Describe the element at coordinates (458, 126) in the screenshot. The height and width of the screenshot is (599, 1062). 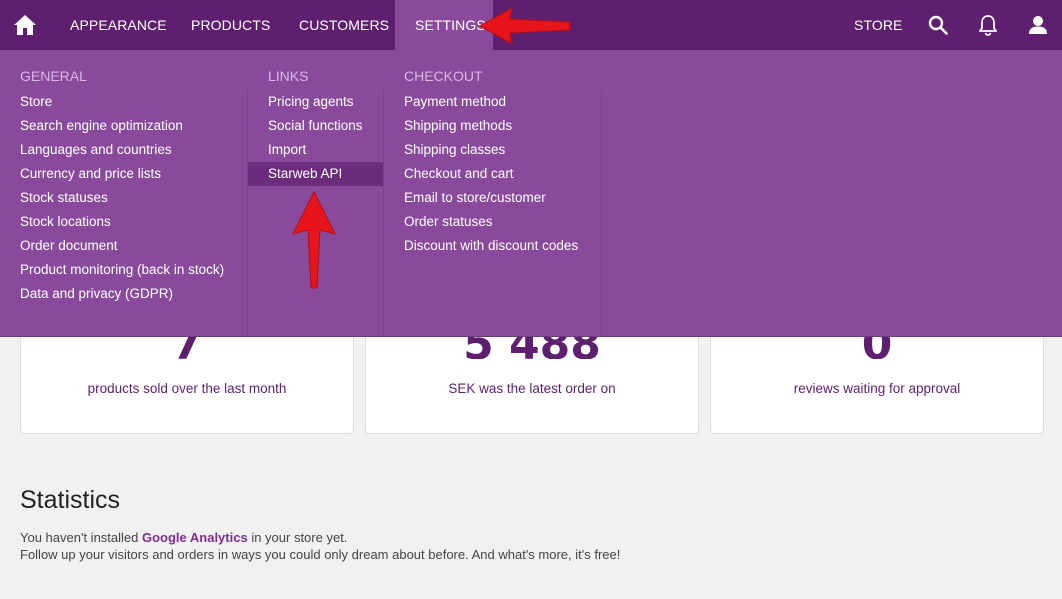
I see `menu-item-shipping-methods: Shipping methods` at that location.